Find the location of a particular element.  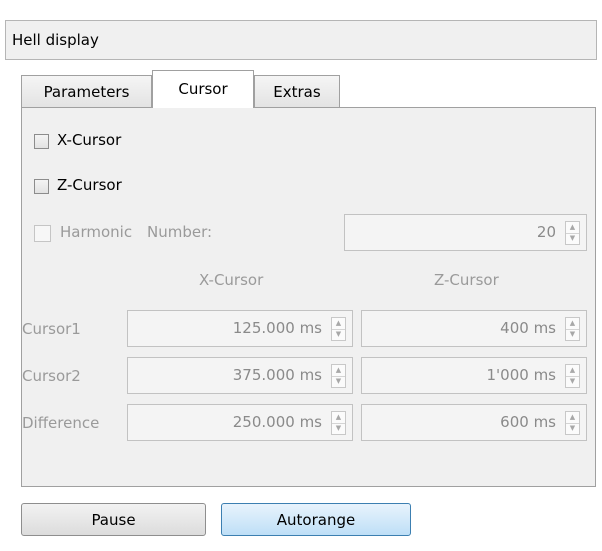

z-cursor-label: Z-Cursor is located at coordinates (89, 185).